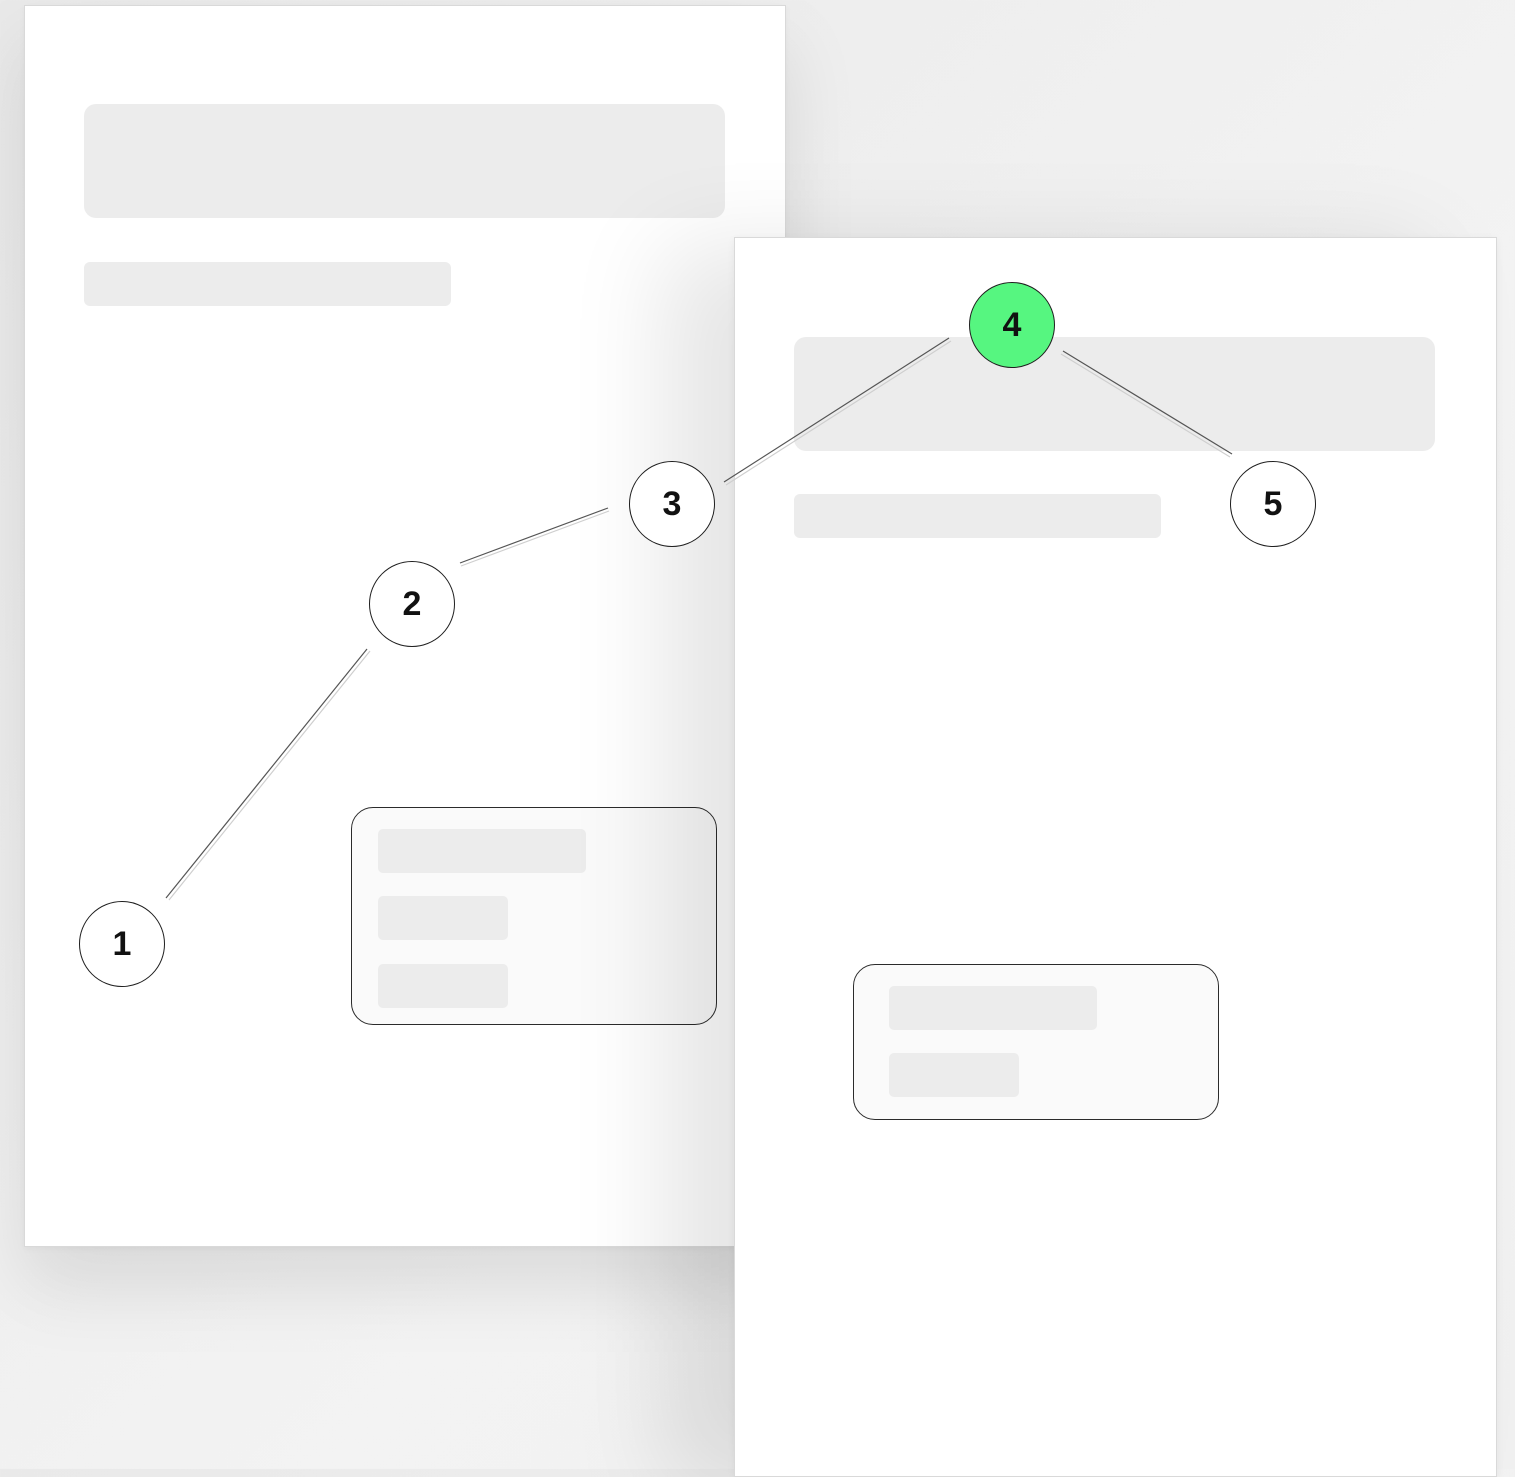 The width and height of the screenshot is (1515, 1477). I want to click on step-node-label: 3, so click(672, 504).